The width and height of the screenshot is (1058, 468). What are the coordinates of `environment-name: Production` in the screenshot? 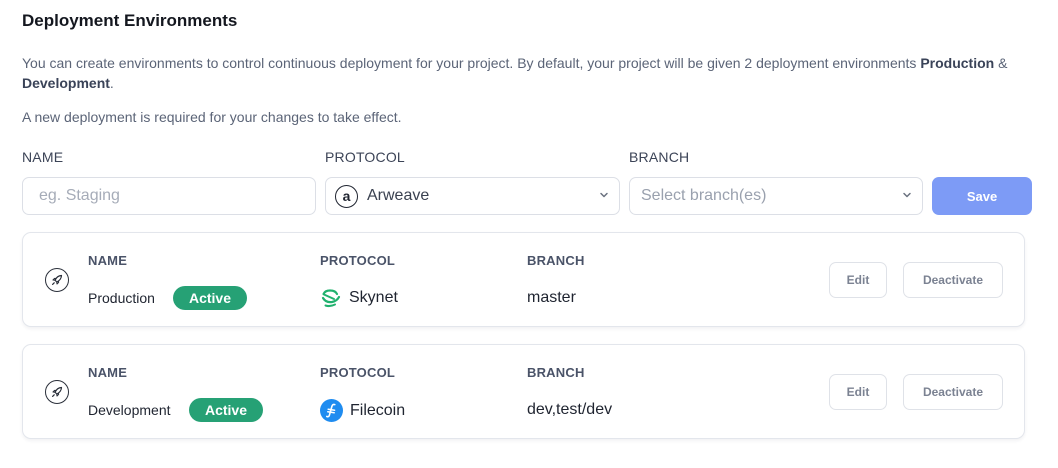 It's located at (121, 298).